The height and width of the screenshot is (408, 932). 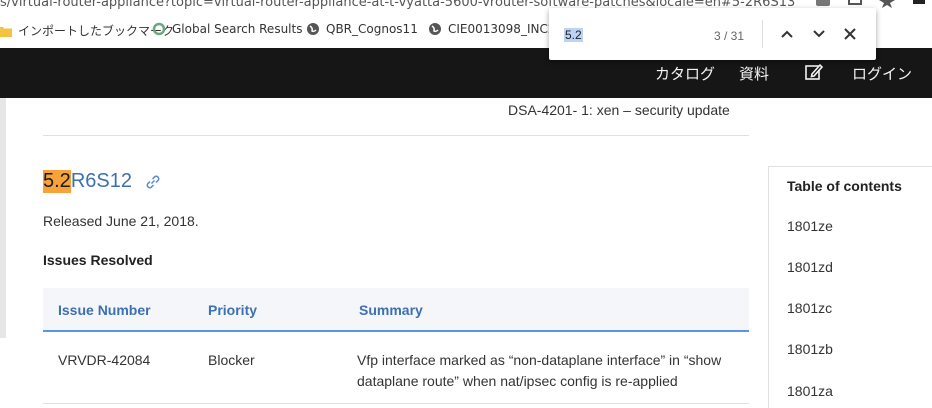 What do you see at coordinates (844, 186) in the screenshot?
I see `toc-title: Table of contents` at bounding box center [844, 186].